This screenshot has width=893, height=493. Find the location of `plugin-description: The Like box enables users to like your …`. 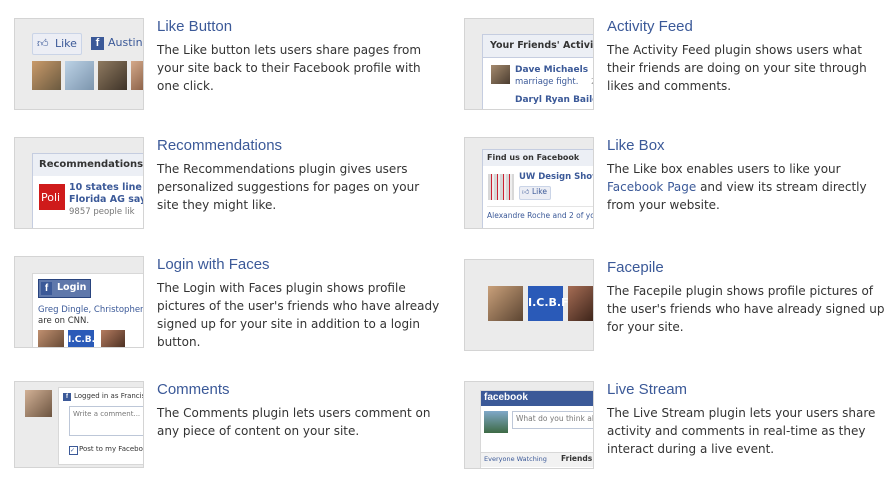

plugin-description: The Like box enables users to like your … is located at coordinates (749, 187).